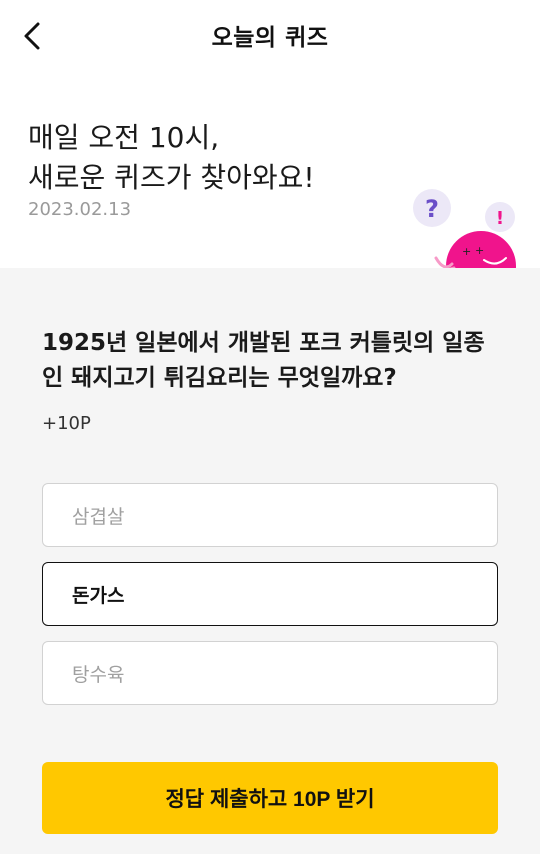  What do you see at coordinates (66, 423) in the screenshot?
I see `reward-points: +10P` at bounding box center [66, 423].